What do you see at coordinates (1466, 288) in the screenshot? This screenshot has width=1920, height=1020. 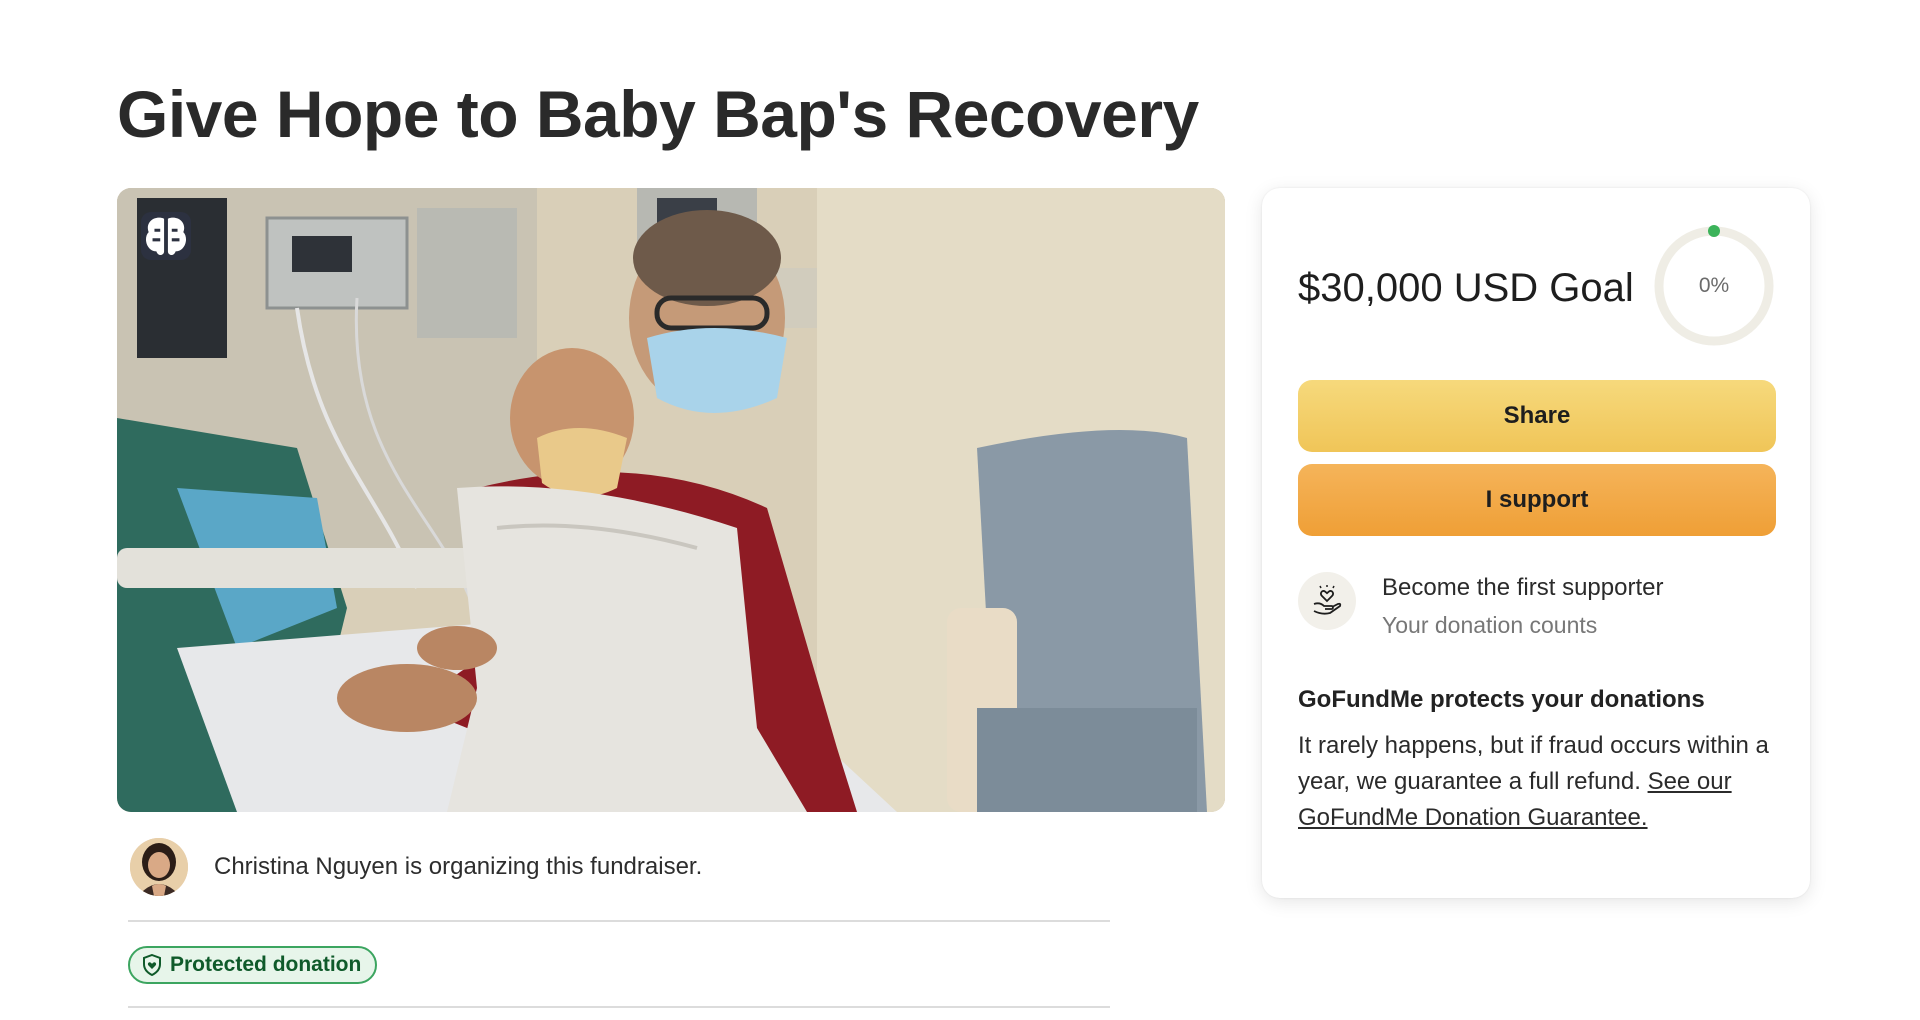 I see `goal-amount: $30,000 USD Goal` at bounding box center [1466, 288].